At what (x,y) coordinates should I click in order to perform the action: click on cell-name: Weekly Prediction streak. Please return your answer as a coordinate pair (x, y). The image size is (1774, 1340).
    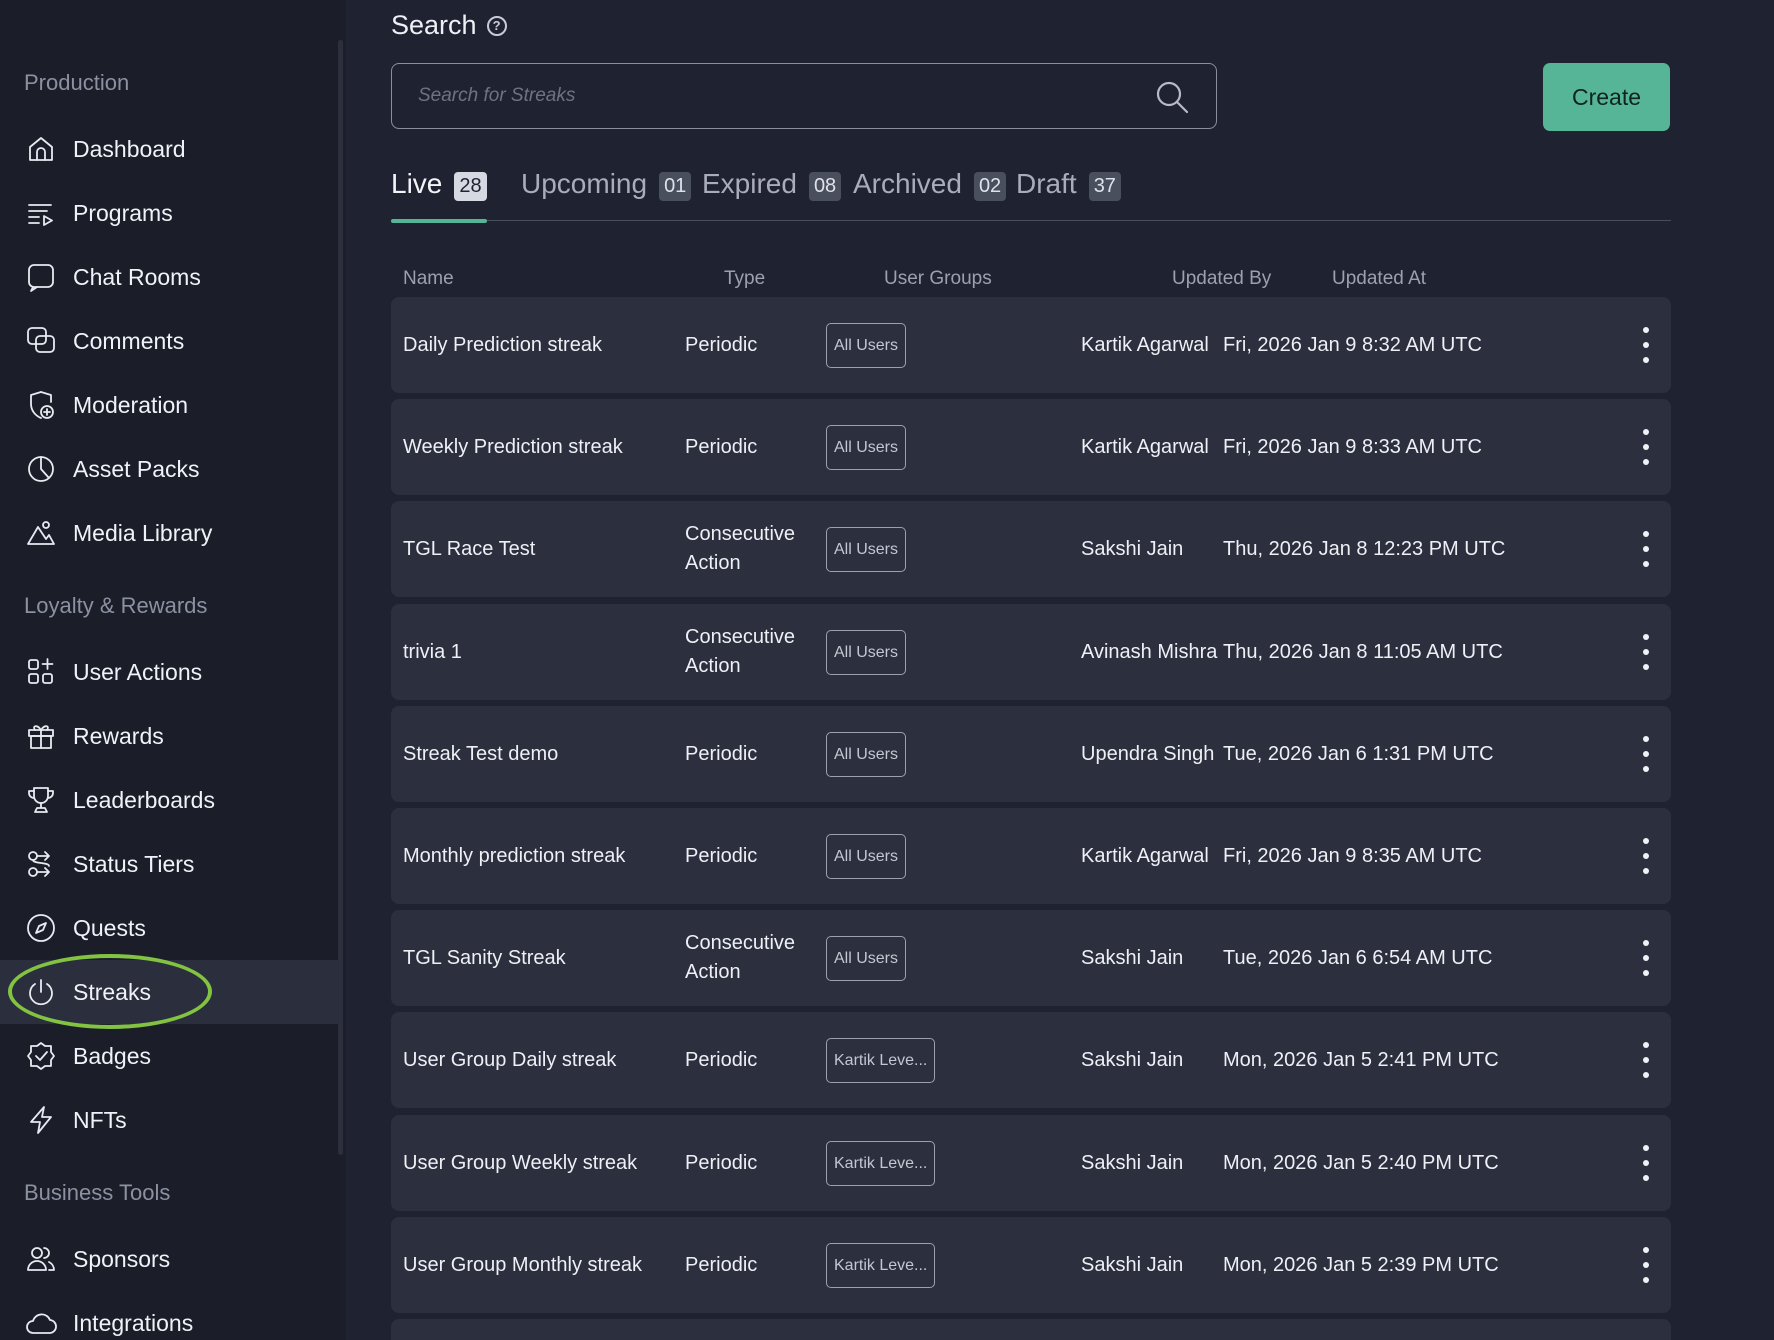
    Looking at the image, I should click on (513, 446).